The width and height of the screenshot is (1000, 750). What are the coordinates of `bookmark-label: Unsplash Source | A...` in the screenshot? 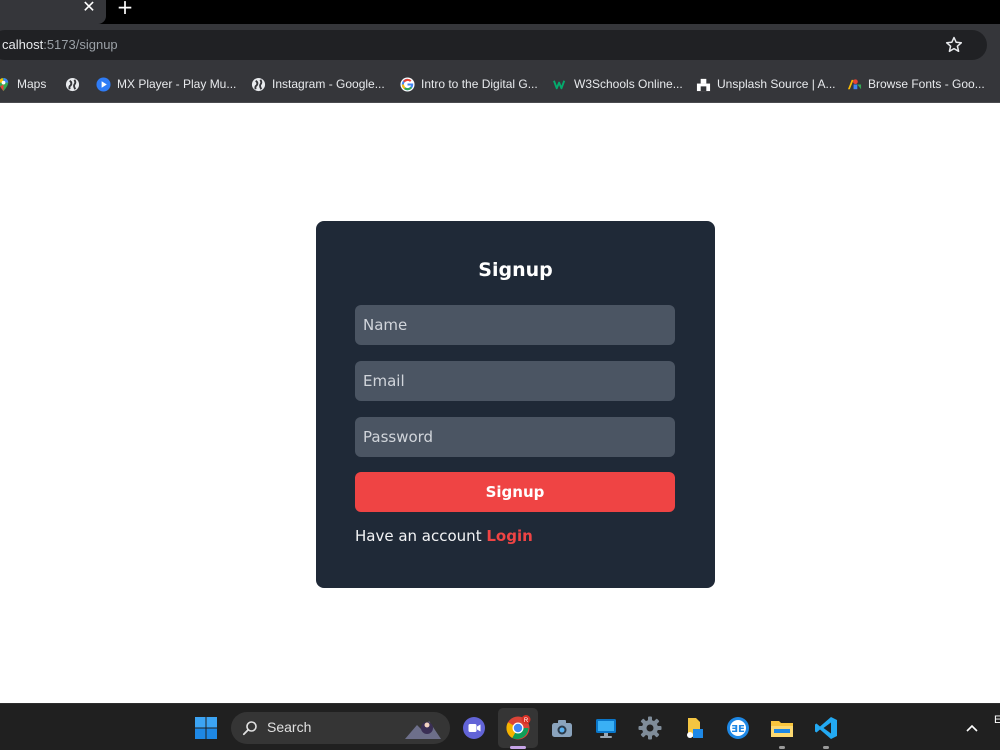 It's located at (776, 84).